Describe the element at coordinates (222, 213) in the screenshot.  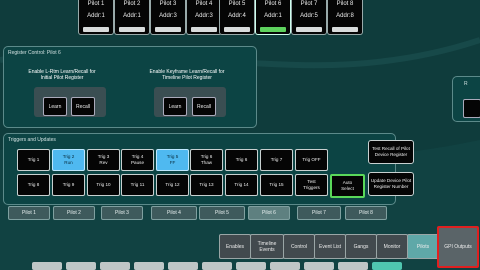
I see `tab-pilot-5: Pilot 5` at that location.